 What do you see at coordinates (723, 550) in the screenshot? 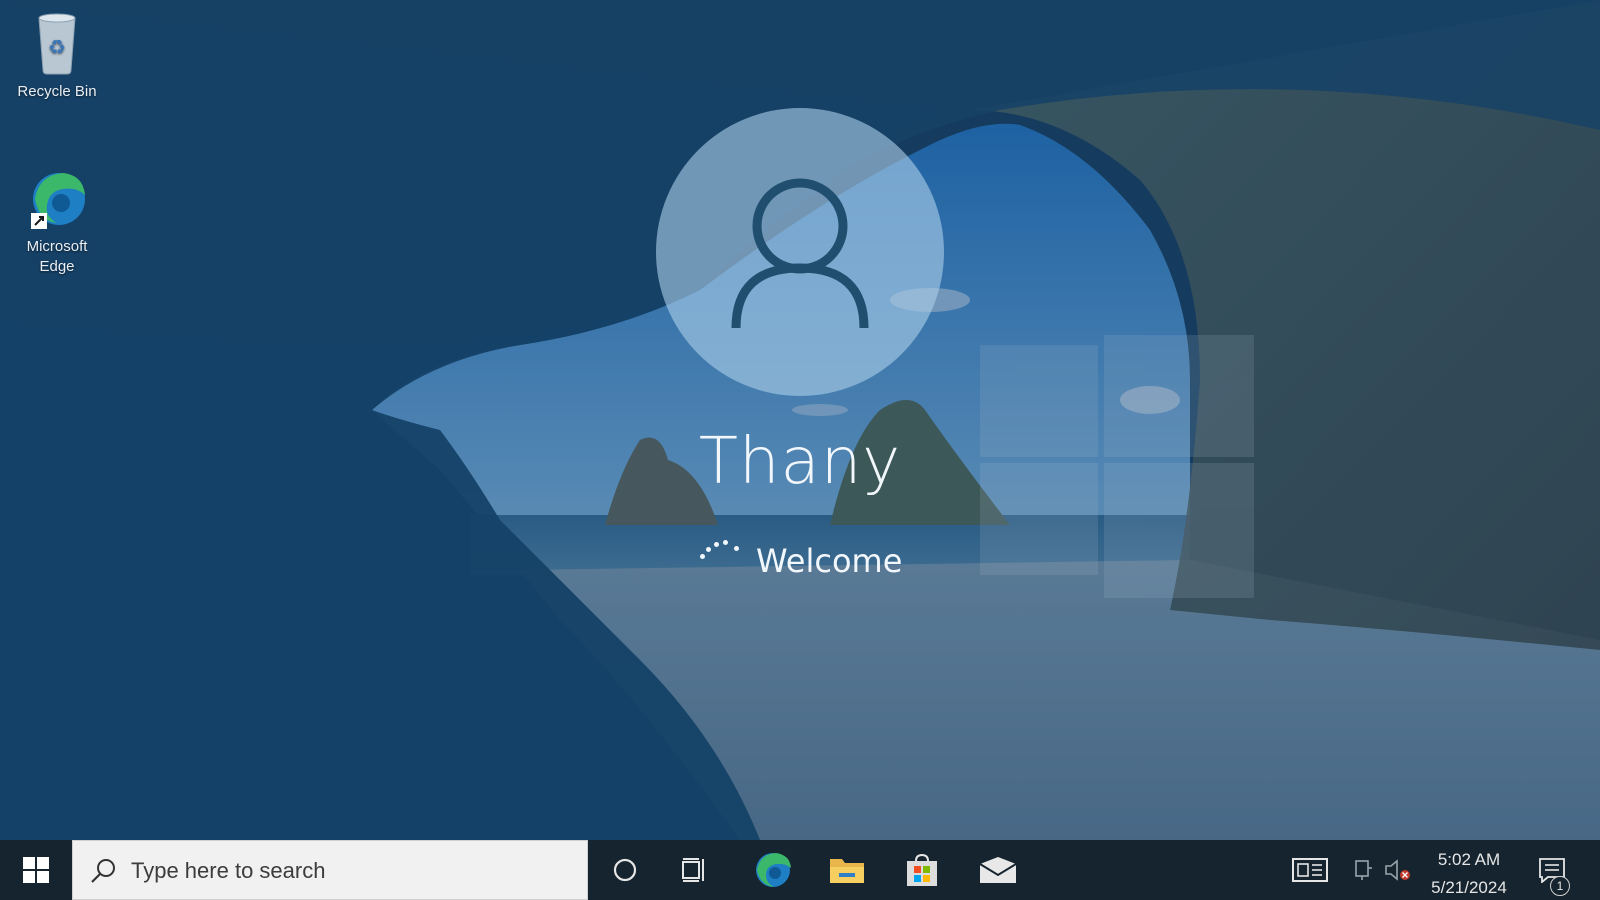
I see `loading-spinner-icon` at bounding box center [723, 550].